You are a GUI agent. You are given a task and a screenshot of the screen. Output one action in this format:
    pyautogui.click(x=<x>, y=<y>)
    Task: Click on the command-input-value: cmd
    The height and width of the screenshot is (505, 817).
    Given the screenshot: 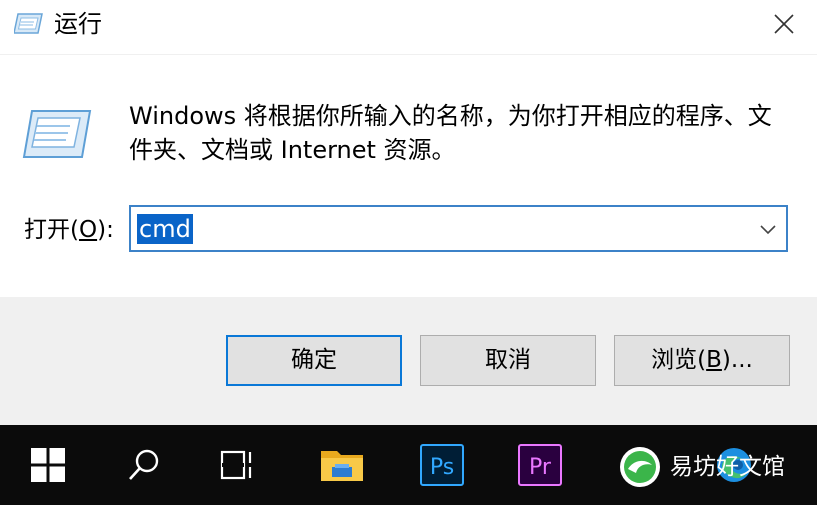 What is the action you would take?
    pyautogui.click(x=165, y=229)
    